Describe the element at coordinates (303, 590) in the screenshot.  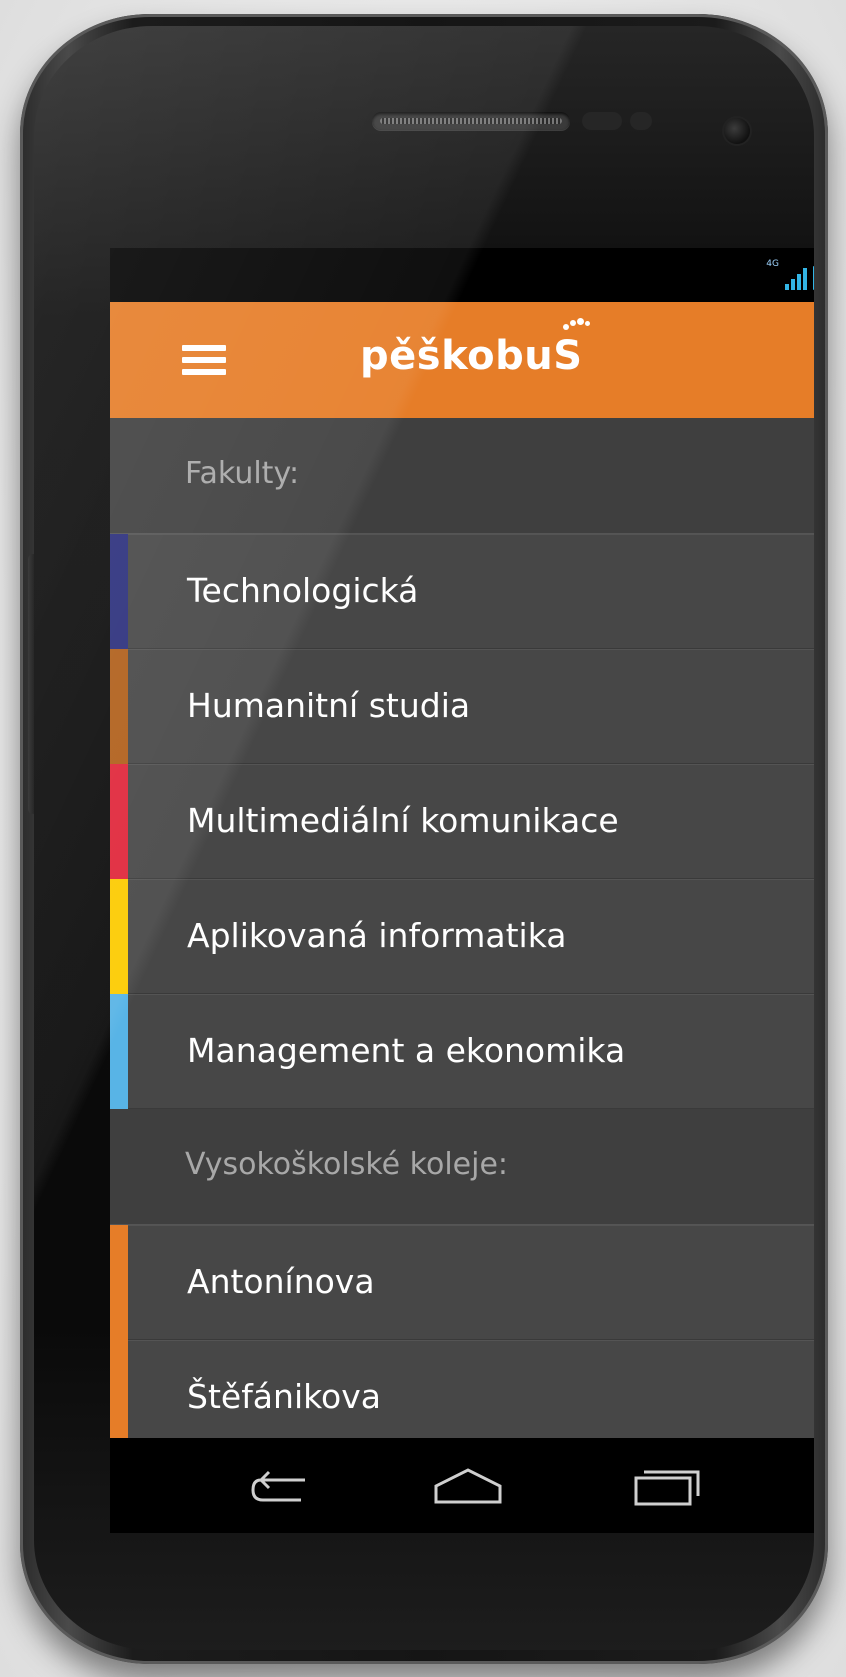
I see `menu-item-label: Technologická` at that location.